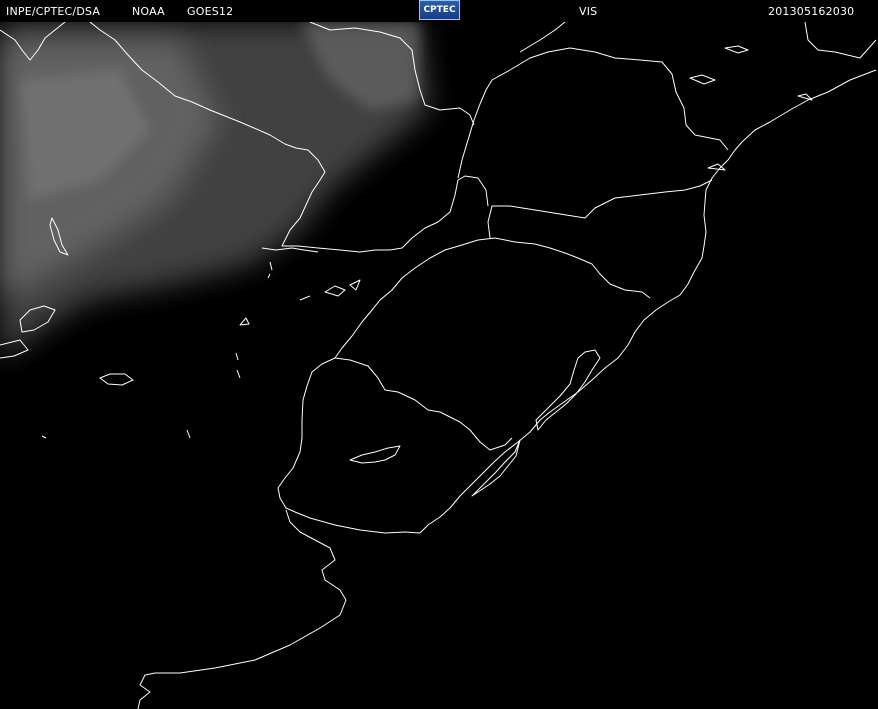 Image resolution: width=878 pixels, height=709 pixels. Describe the element at coordinates (210, 11) in the screenshot. I see `satellite-label: GOES12` at that location.